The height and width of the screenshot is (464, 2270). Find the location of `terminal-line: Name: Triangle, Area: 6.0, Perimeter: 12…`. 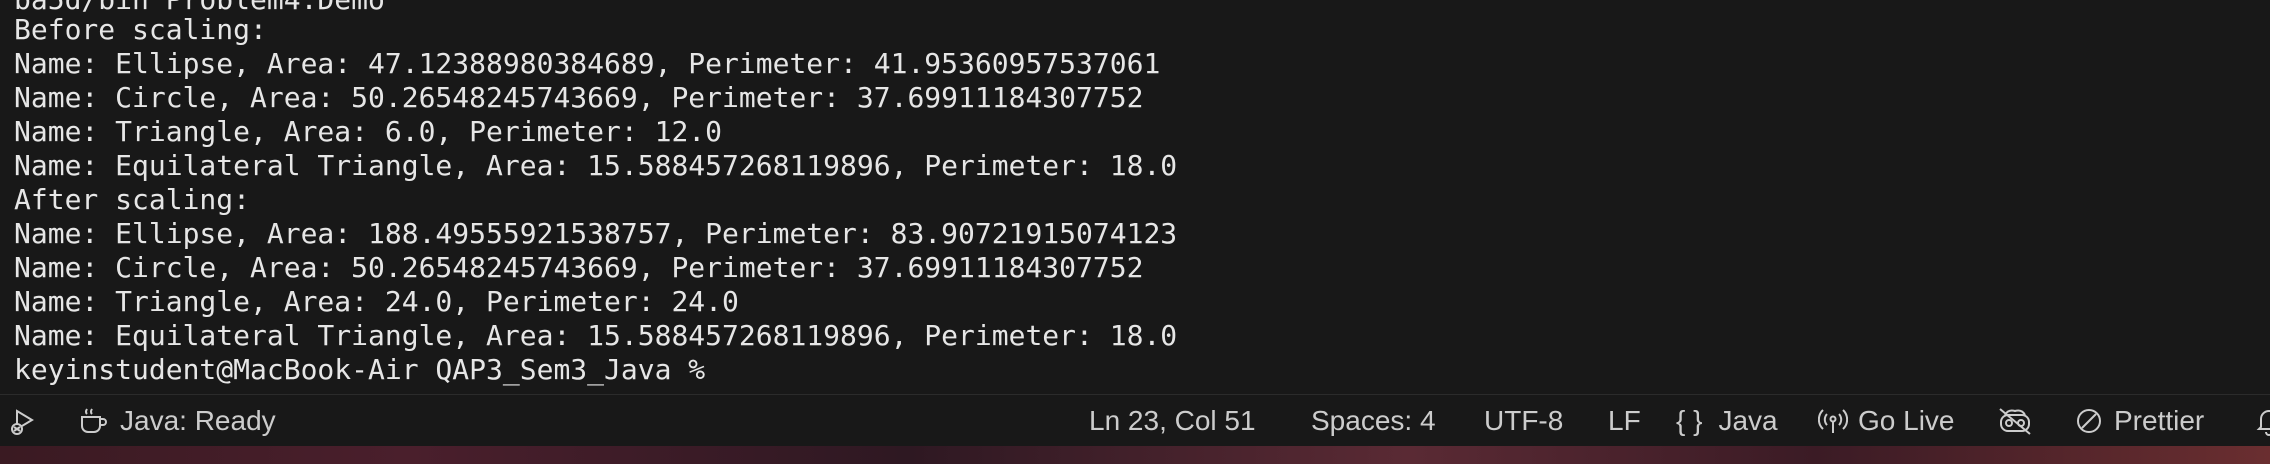

terminal-line: Name: Triangle, Area: 6.0, Perimeter: 12… is located at coordinates (368, 131).